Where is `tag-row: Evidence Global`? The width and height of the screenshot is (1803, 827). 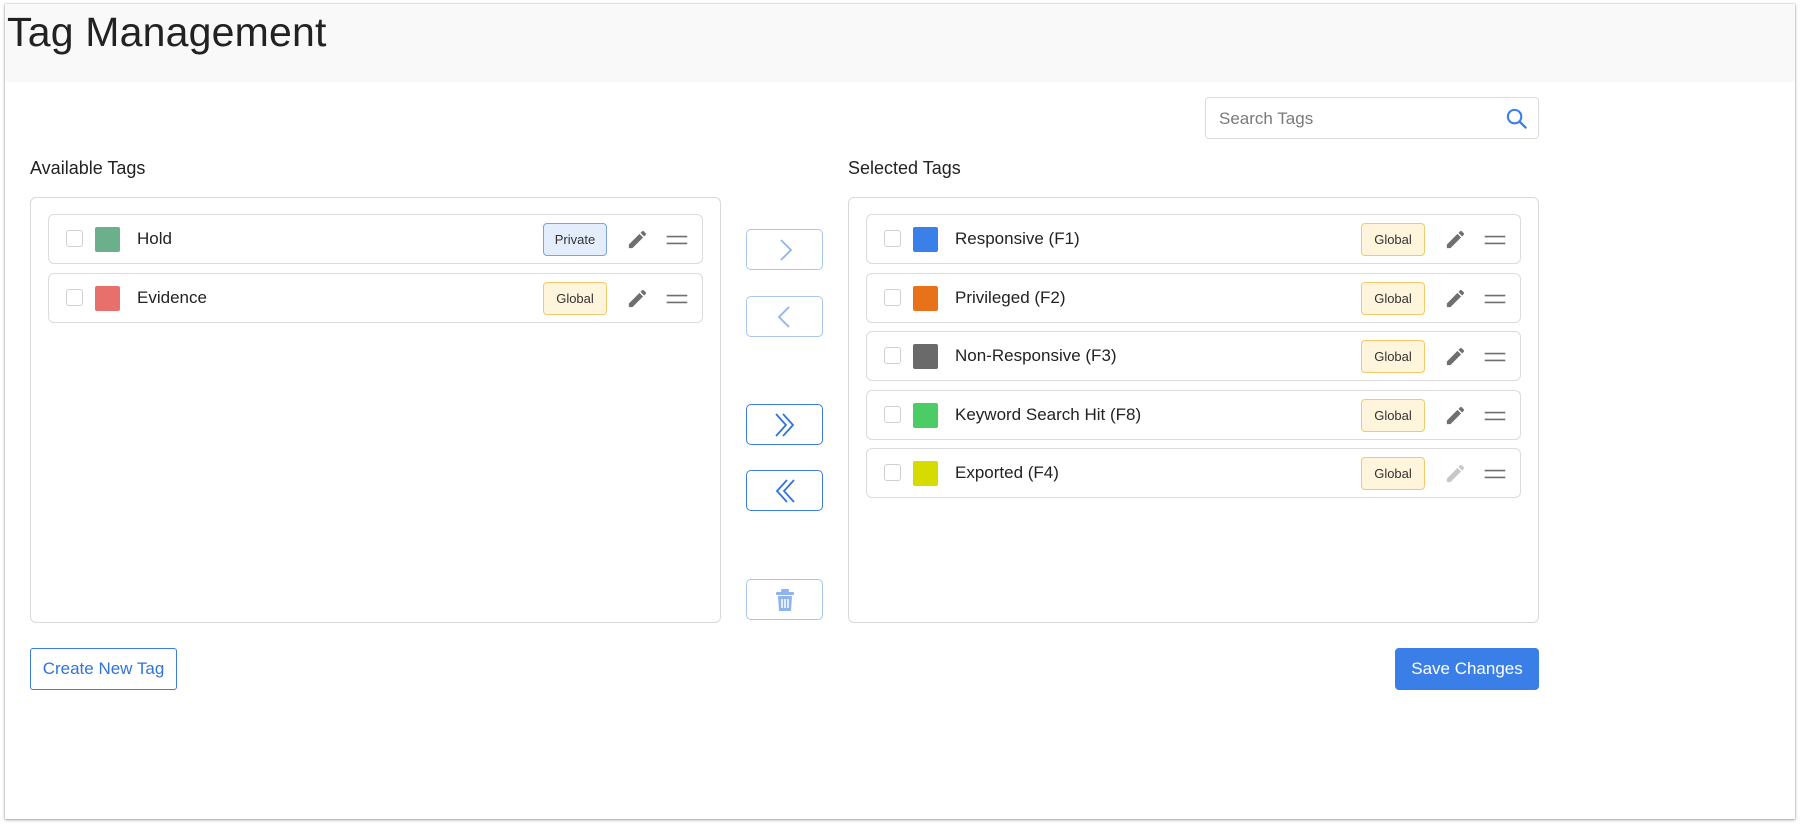
tag-row: Evidence Global is located at coordinates (375, 297).